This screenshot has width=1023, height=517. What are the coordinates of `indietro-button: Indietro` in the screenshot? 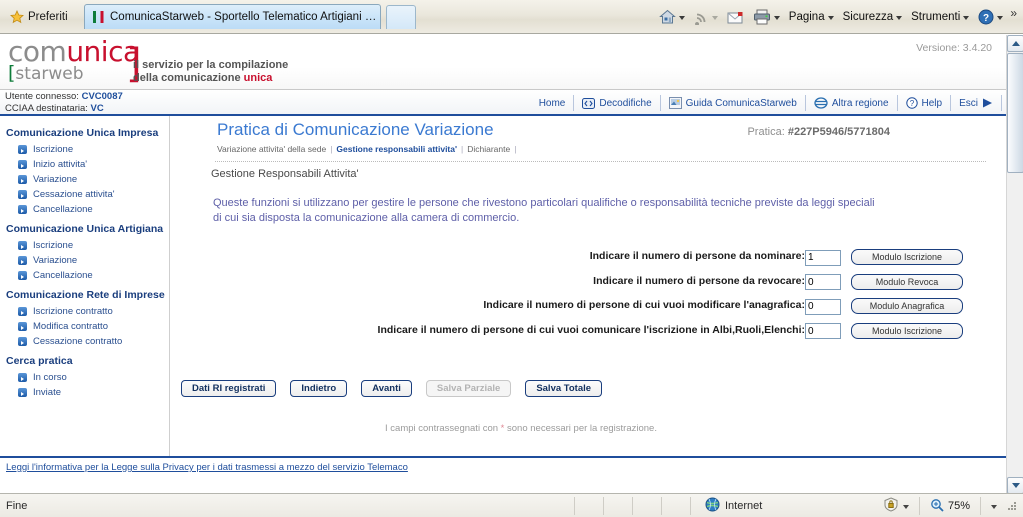 It's located at (319, 388).